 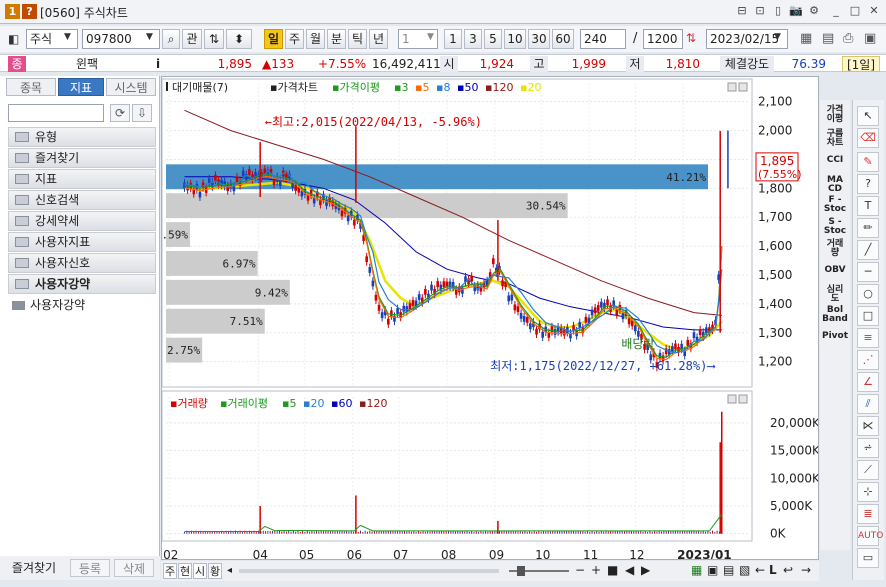 What do you see at coordinates (82, 158) in the screenshot?
I see `folder-favorites: 즐겨찾기` at bounding box center [82, 158].